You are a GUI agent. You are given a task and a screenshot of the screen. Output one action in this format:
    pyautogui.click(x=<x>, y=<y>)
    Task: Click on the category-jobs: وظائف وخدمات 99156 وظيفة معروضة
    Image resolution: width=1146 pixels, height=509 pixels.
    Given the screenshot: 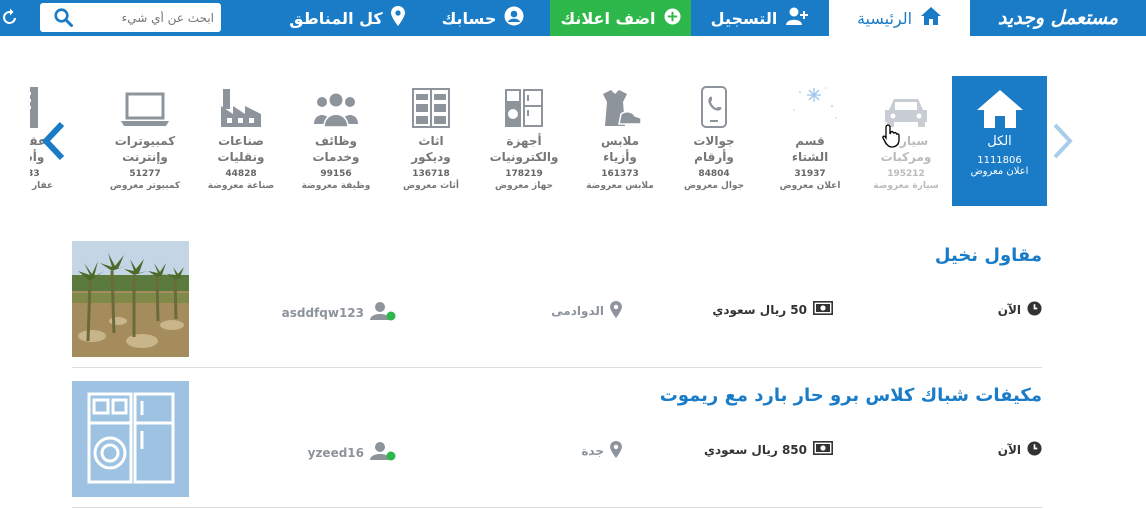 What is the action you would take?
    pyautogui.click(x=336, y=141)
    